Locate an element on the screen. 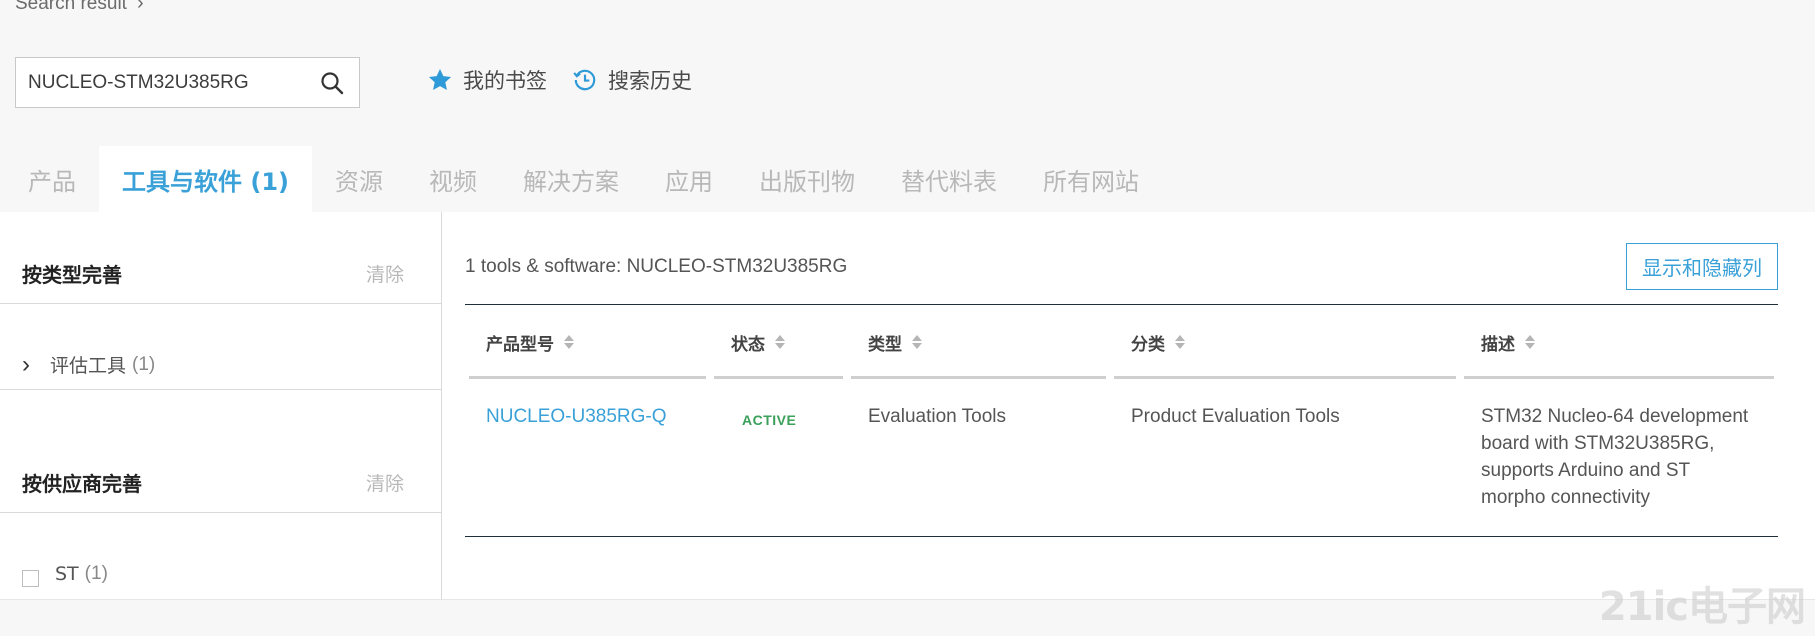 The image size is (1815, 636). search-icon is located at coordinates (332, 83).